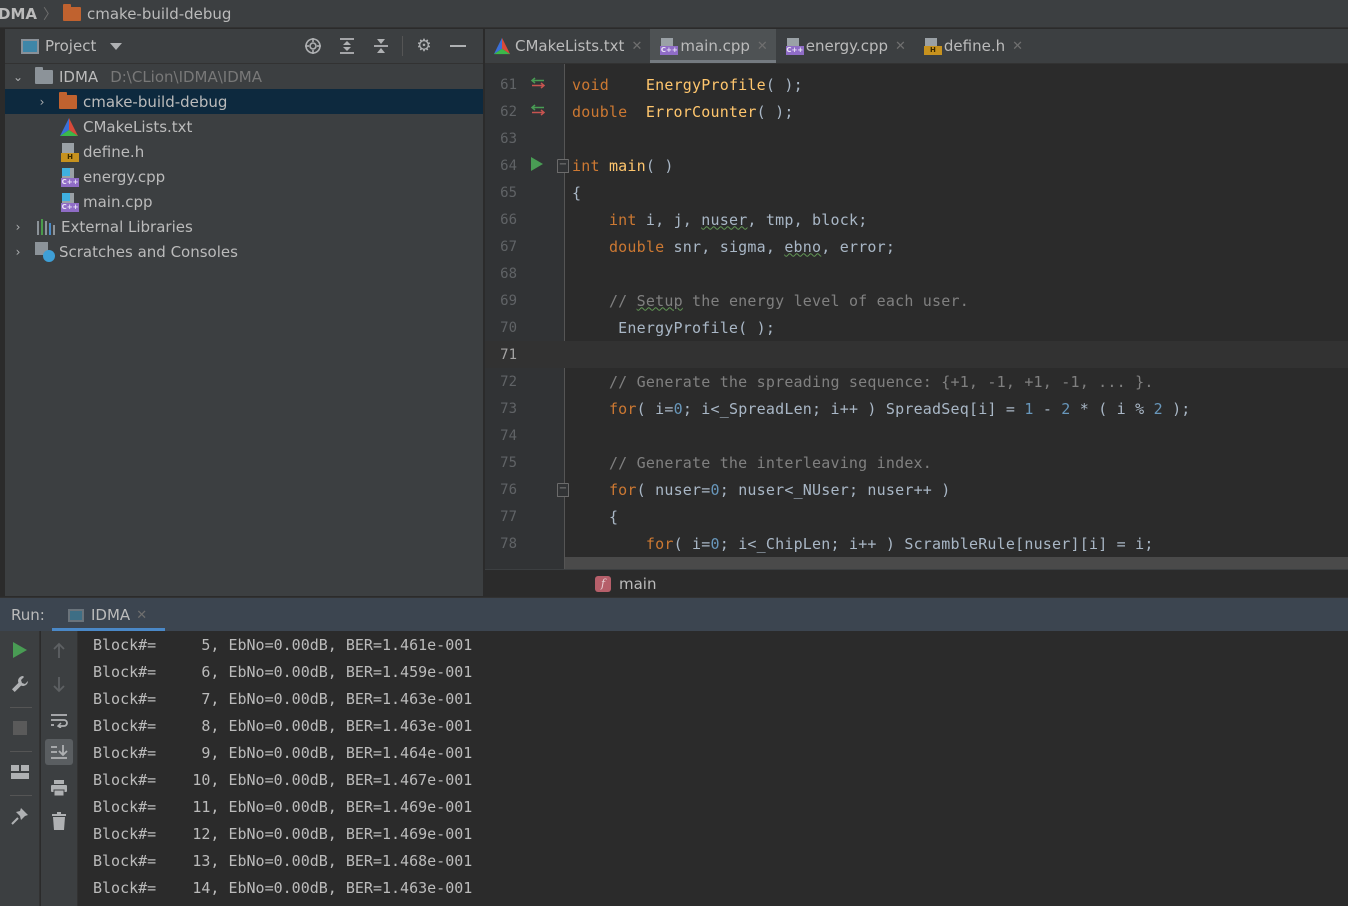 Image resolution: width=1348 pixels, height=906 pixels. Describe the element at coordinates (283, 887) in the screenshot. I see `console-line: Block#= 14, EbNo=0.00dB, BER=1.463e-001` at that location.